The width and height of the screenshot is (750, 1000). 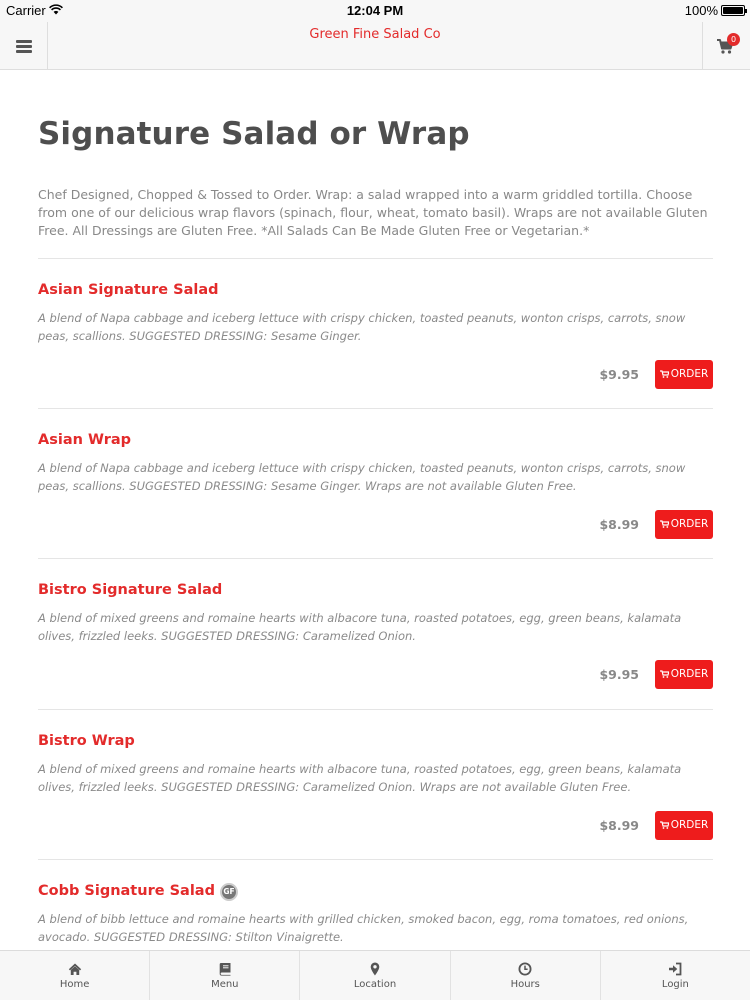 I want to click on battery-level-fill, so click(x=733, y=10).